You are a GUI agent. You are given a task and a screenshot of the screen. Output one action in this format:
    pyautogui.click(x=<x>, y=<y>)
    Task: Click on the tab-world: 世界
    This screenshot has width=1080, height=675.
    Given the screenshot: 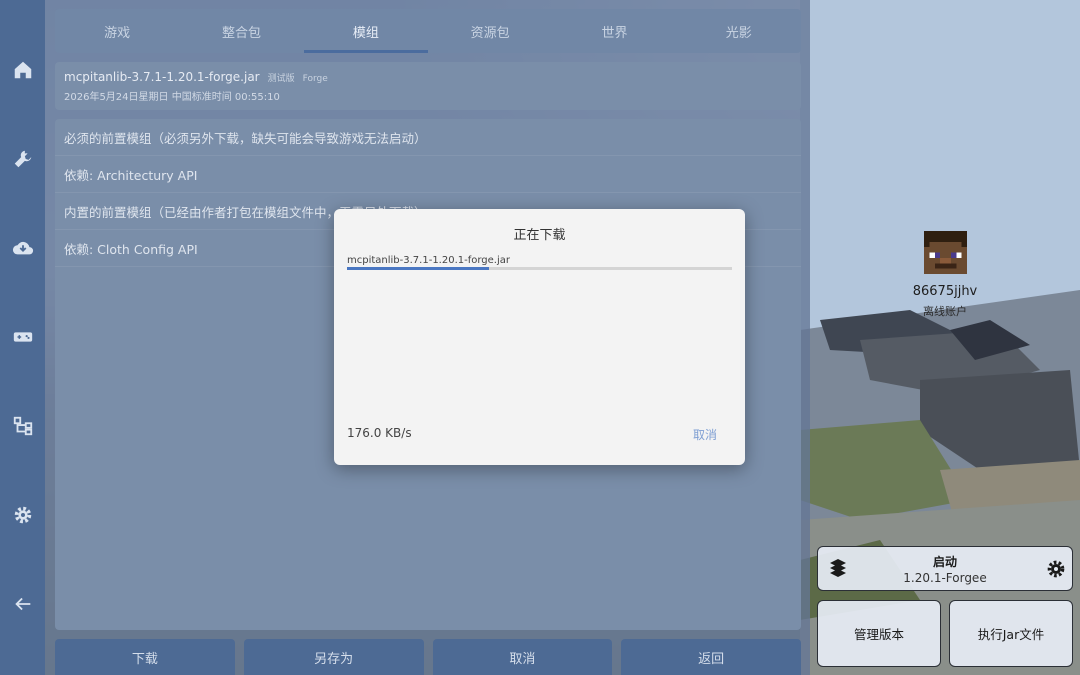 What is the action you would take?
    pyautogui.click(x=614, y=31)
    